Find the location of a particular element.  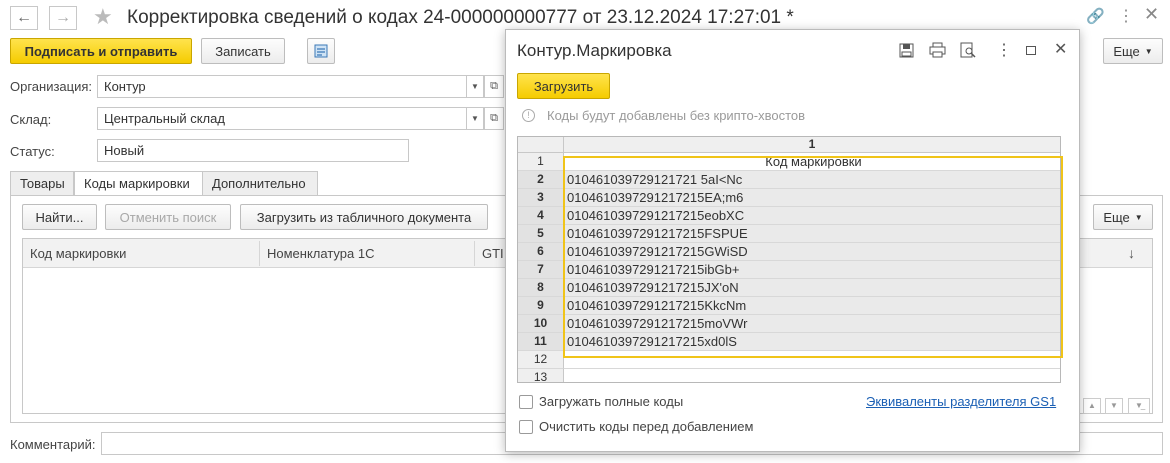

grid-row: 7 0104610397291217215ibGb+ is located at coordinates (789, 270).